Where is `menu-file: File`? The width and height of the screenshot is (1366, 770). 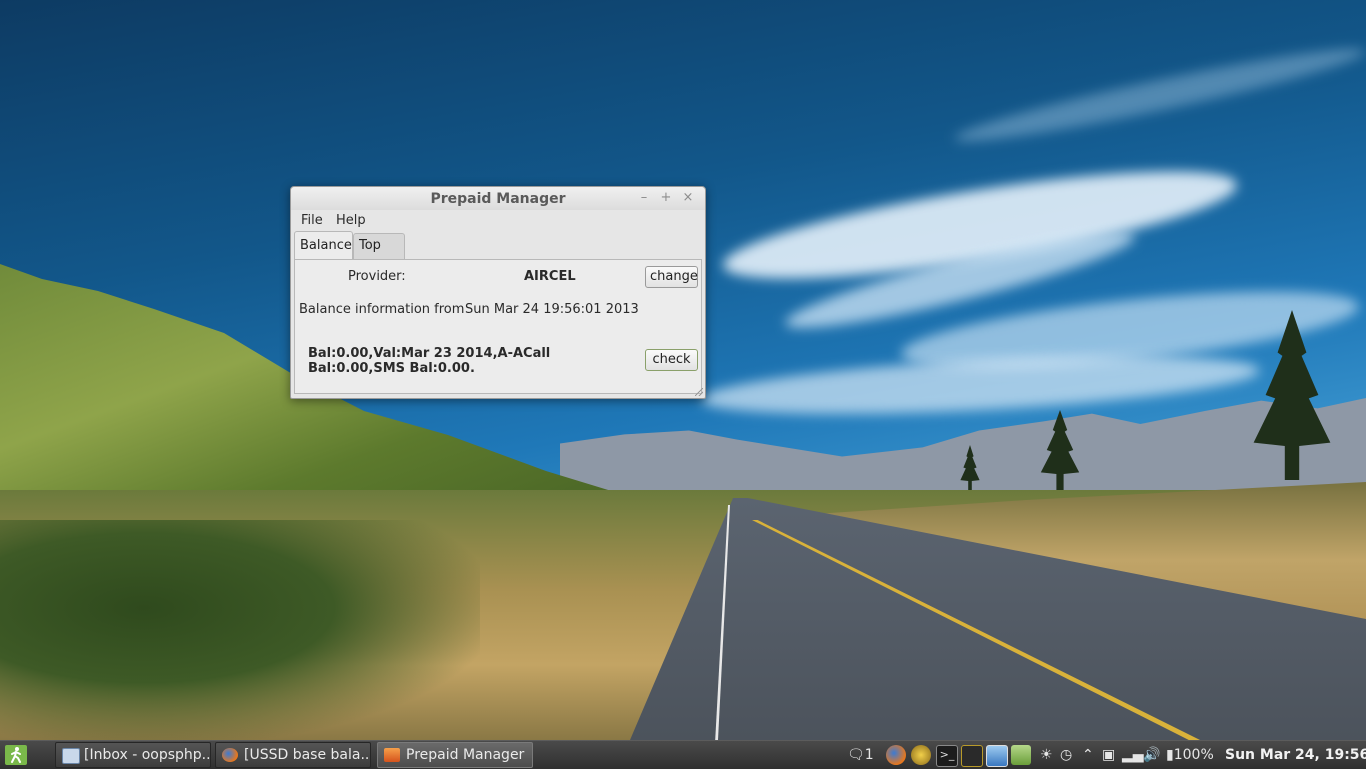 menu-file: File is located at coordinates (312, 220).